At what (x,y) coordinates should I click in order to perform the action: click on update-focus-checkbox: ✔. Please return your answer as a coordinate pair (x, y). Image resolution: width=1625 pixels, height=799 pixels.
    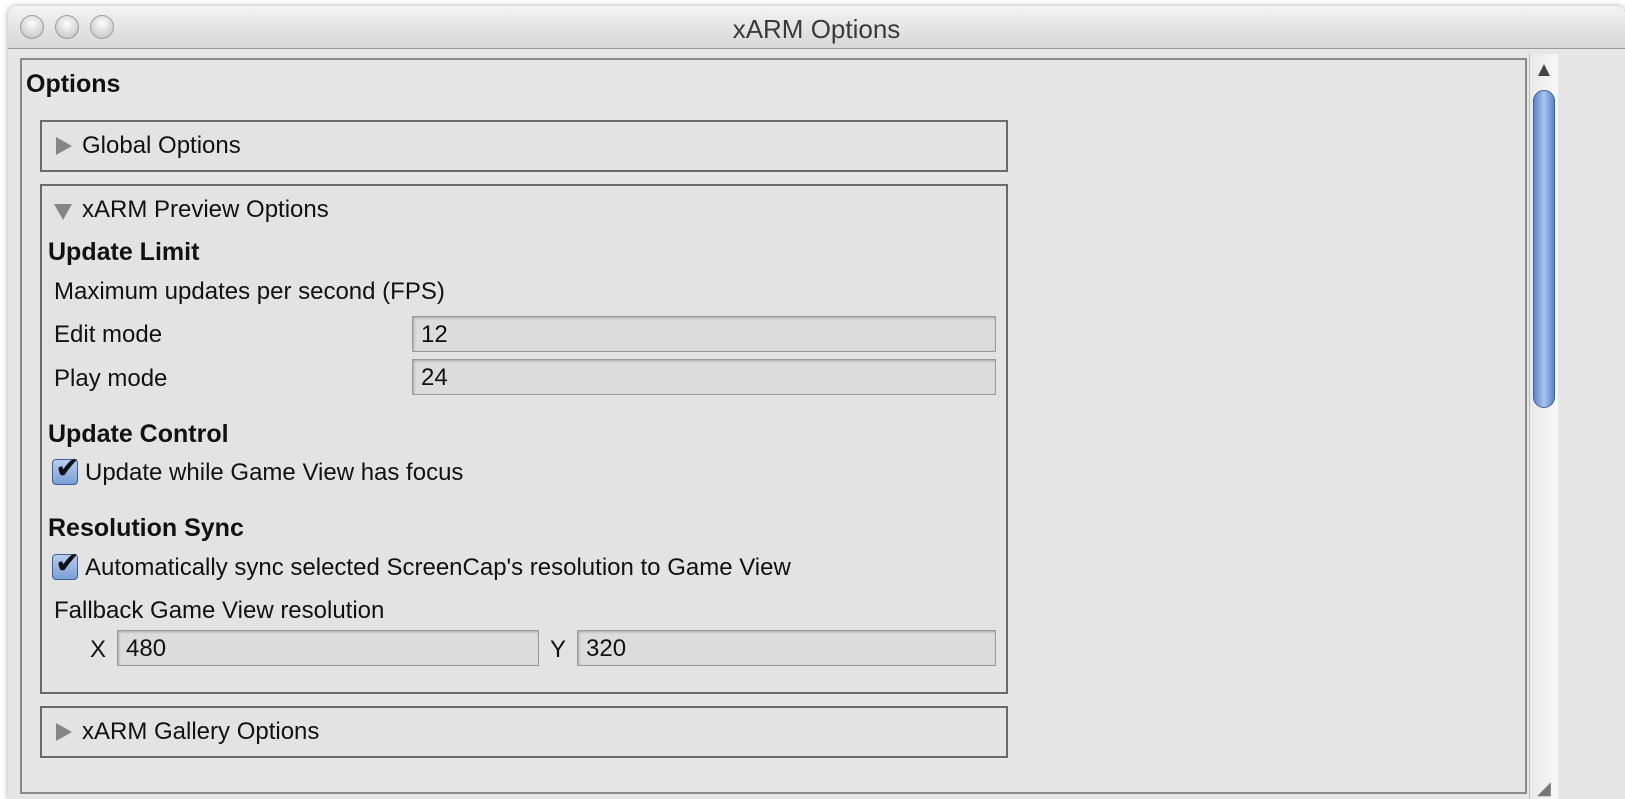
    Looking at the image, I should click on (66, 468).